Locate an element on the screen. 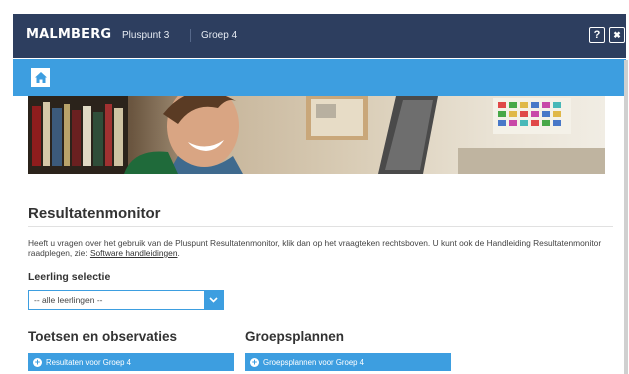 The height and width of the screenshot is (374, 629). scrollbar-edge is located at coordinates (626, 217).